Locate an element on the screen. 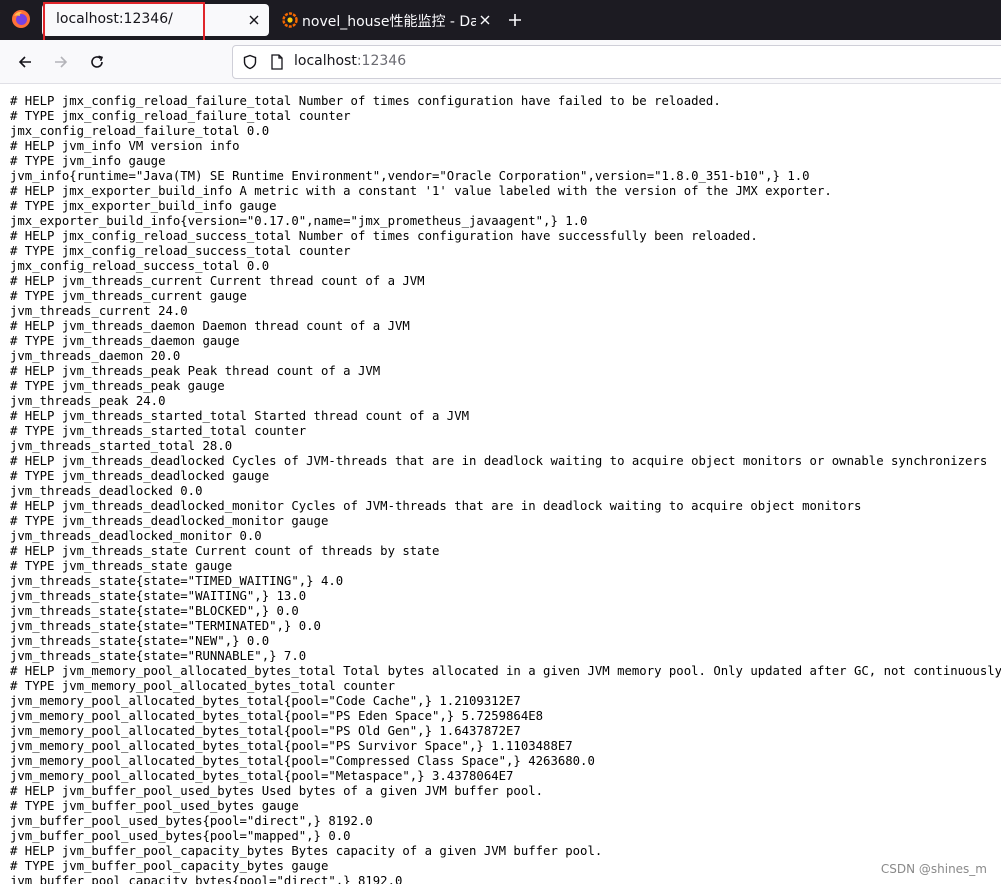 This screenshot has width=1001, height=884. firefox-icon is located at coordinates (21, 19).